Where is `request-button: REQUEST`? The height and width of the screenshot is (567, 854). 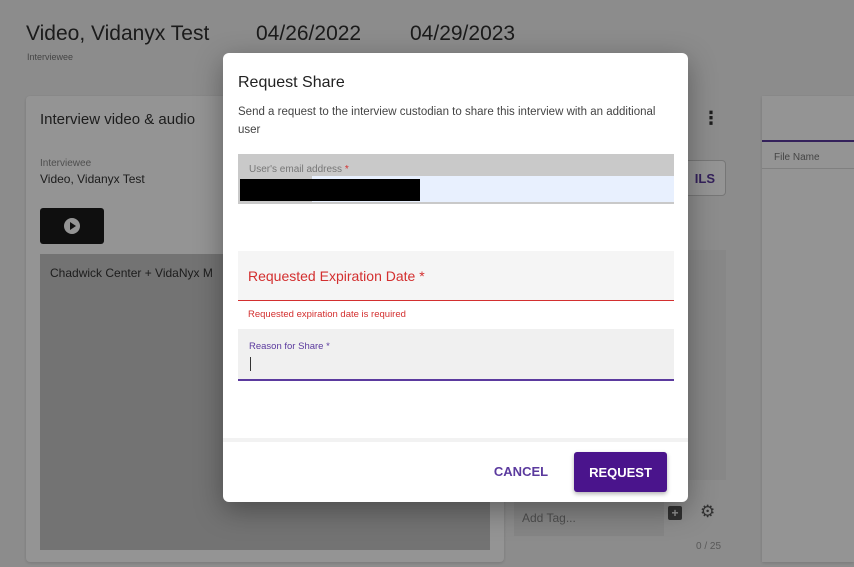
request-button: REQUEST is located at coordinates (620, 472).